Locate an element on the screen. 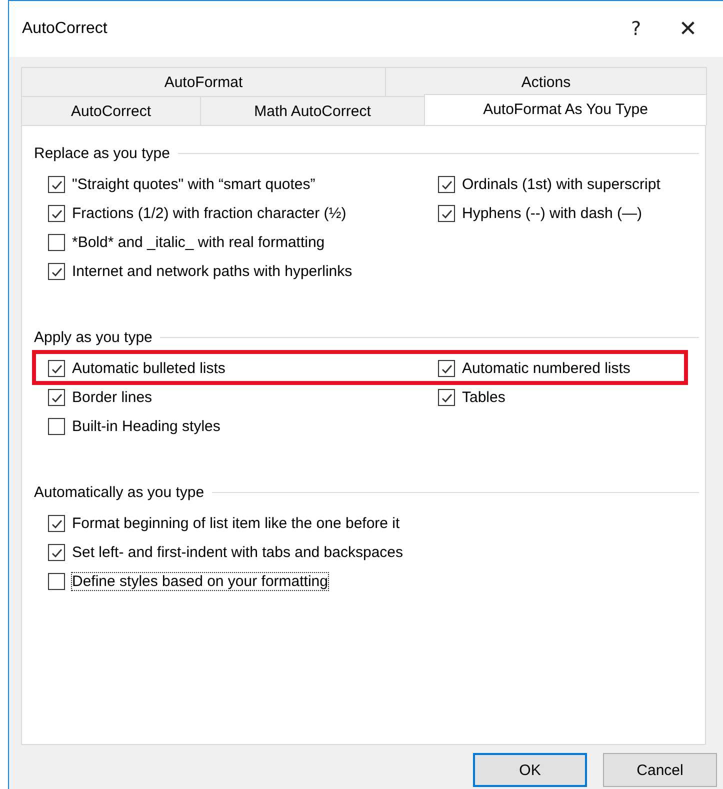 The height and width of the screenshot is (789, 723). checkbox-label: Format beginning of list item like the one before it is located at coordinates (236, 523).